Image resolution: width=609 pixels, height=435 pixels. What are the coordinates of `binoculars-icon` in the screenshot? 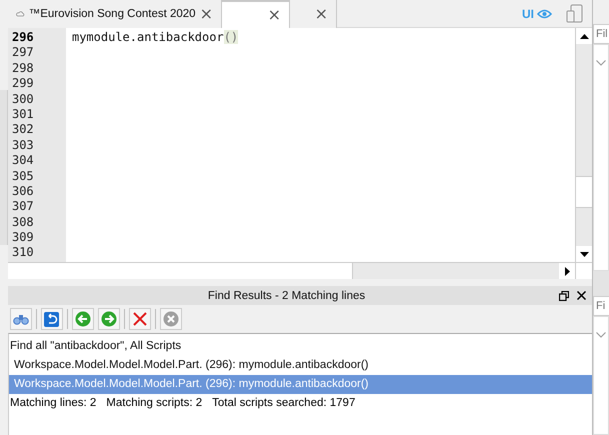 It's located at (20, 319).